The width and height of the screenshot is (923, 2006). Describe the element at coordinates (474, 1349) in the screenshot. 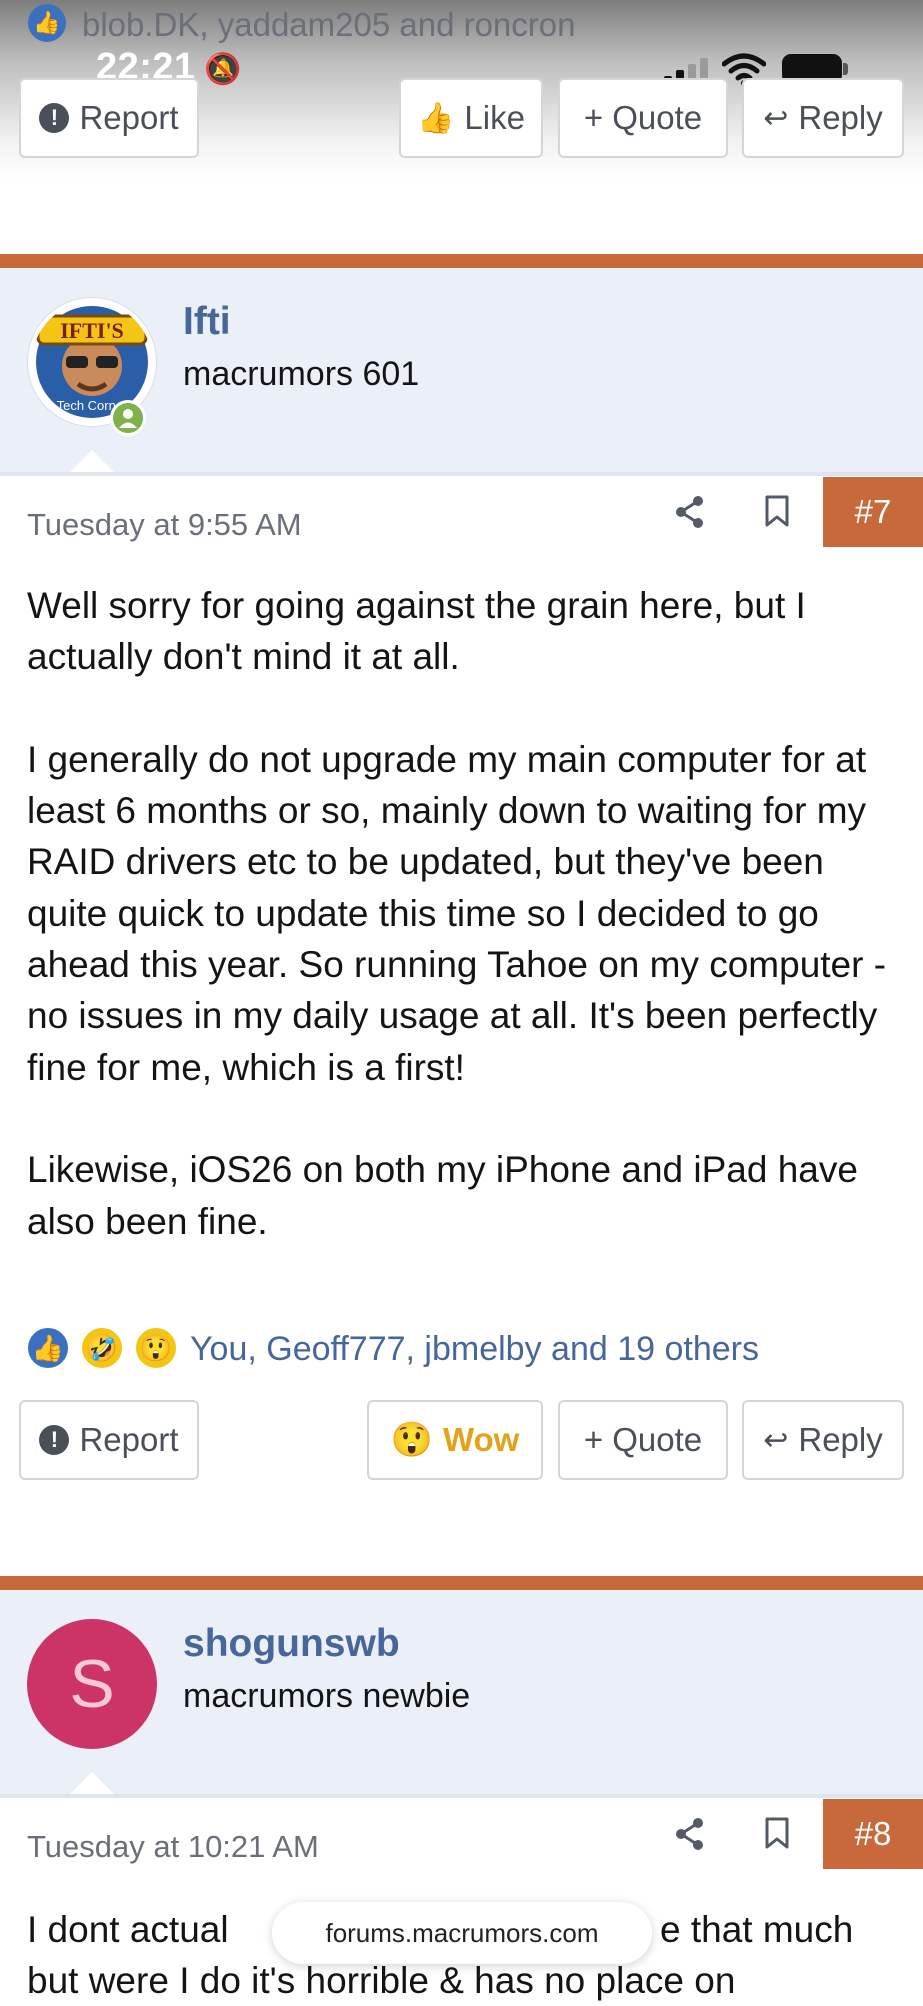

I see `reaction-list: You, Geoff777, jbmelby and 19 others` at that location.